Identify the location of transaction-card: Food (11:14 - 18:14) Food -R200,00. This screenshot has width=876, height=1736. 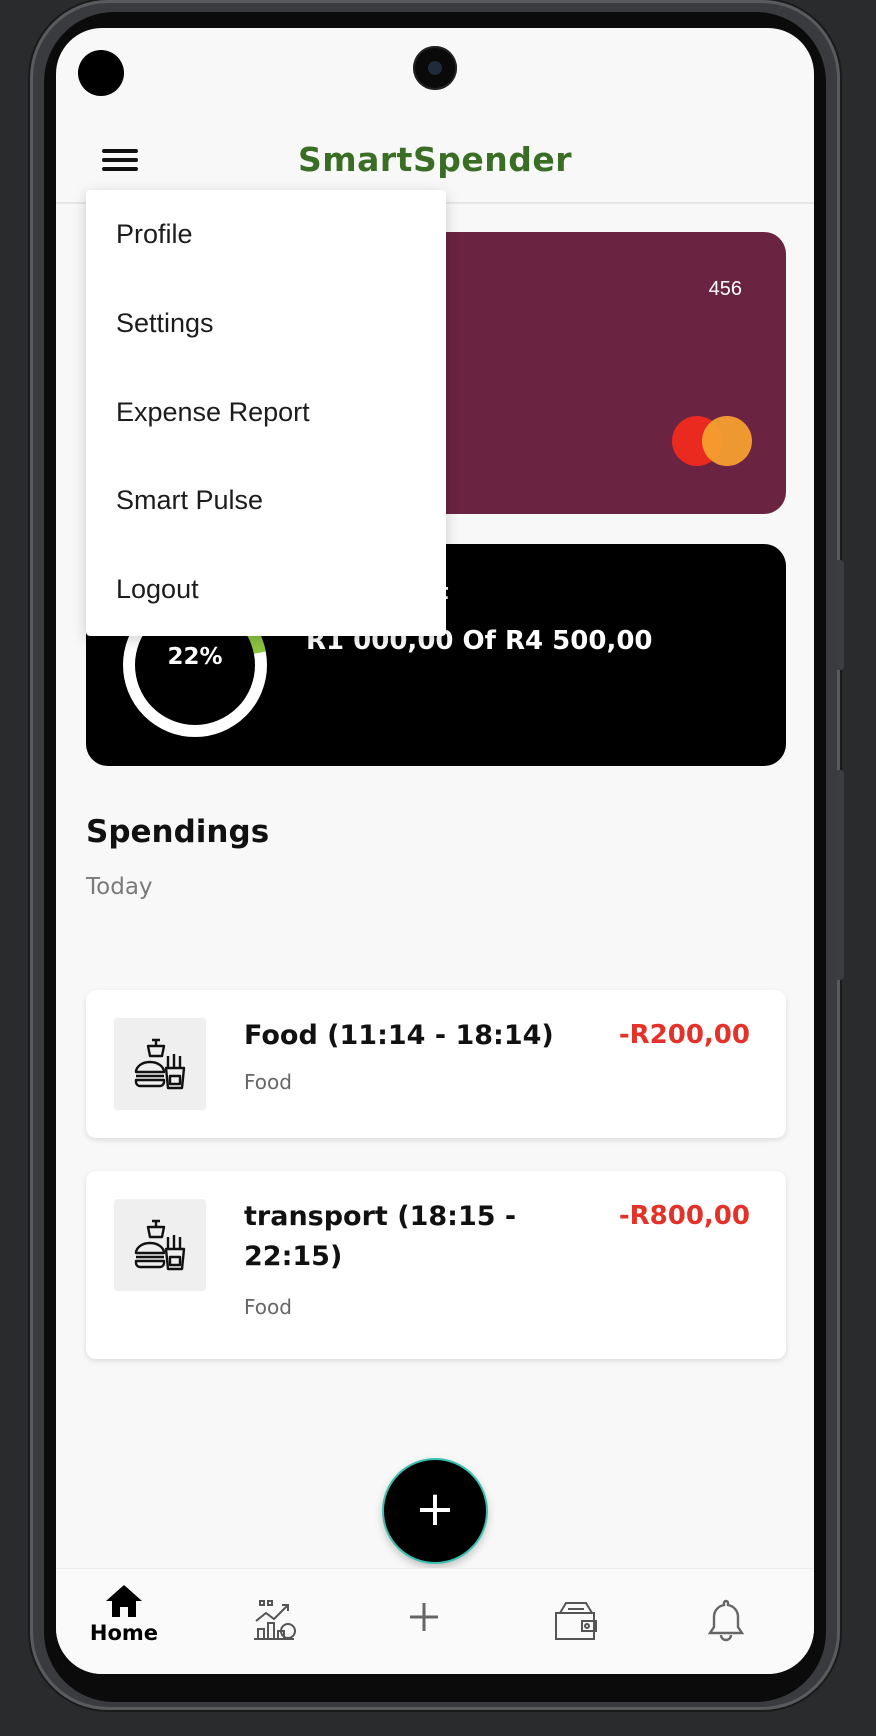
(436, 1064).